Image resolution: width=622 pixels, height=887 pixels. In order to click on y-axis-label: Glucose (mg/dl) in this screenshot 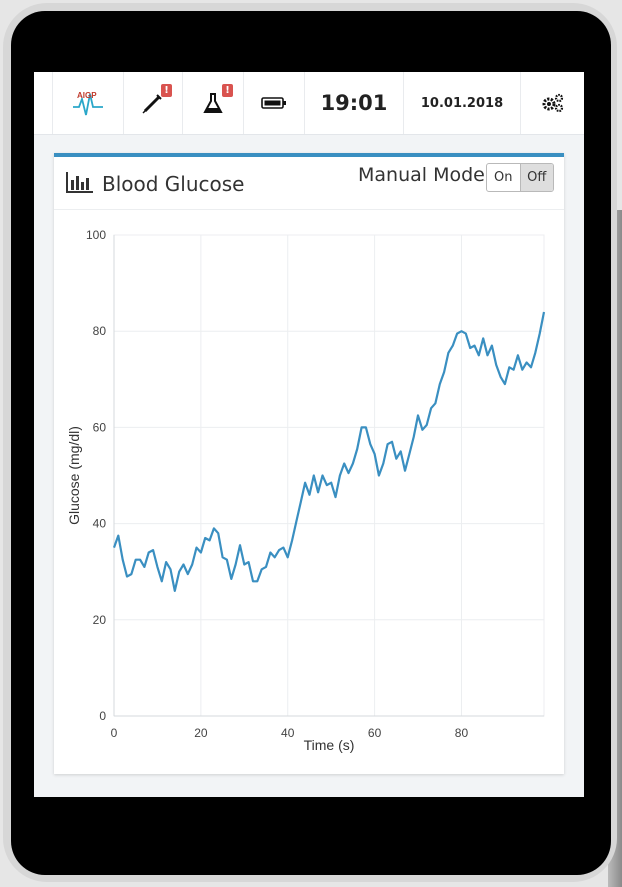, I will do `click(74, 475)`.